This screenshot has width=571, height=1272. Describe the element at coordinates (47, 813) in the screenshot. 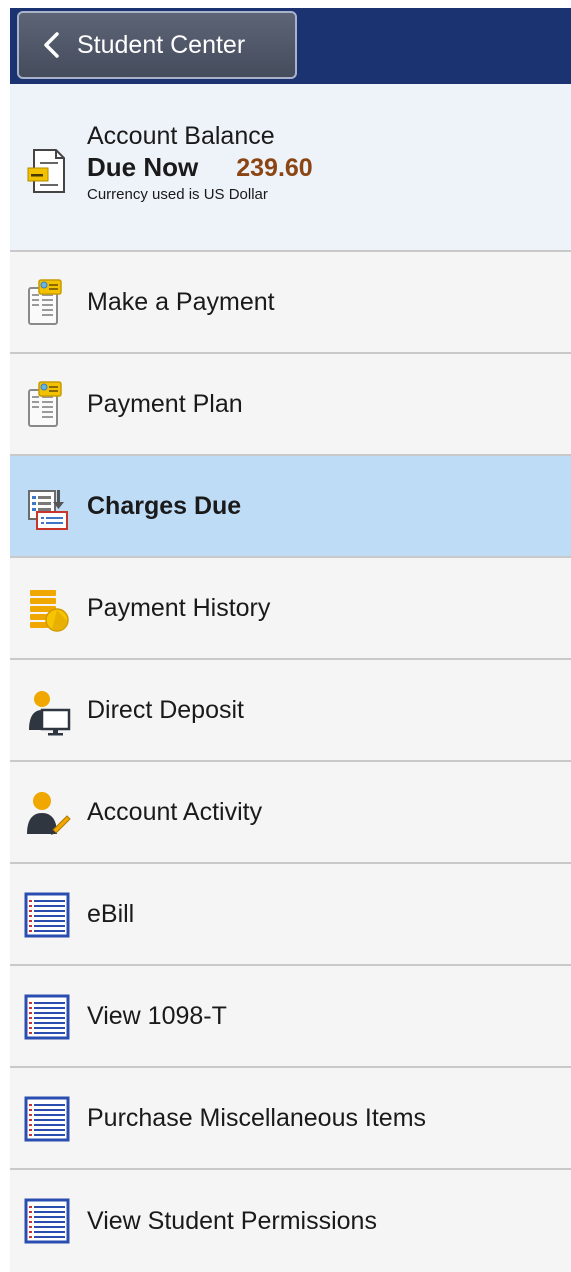

I see `person-pencil-icon` at that location.